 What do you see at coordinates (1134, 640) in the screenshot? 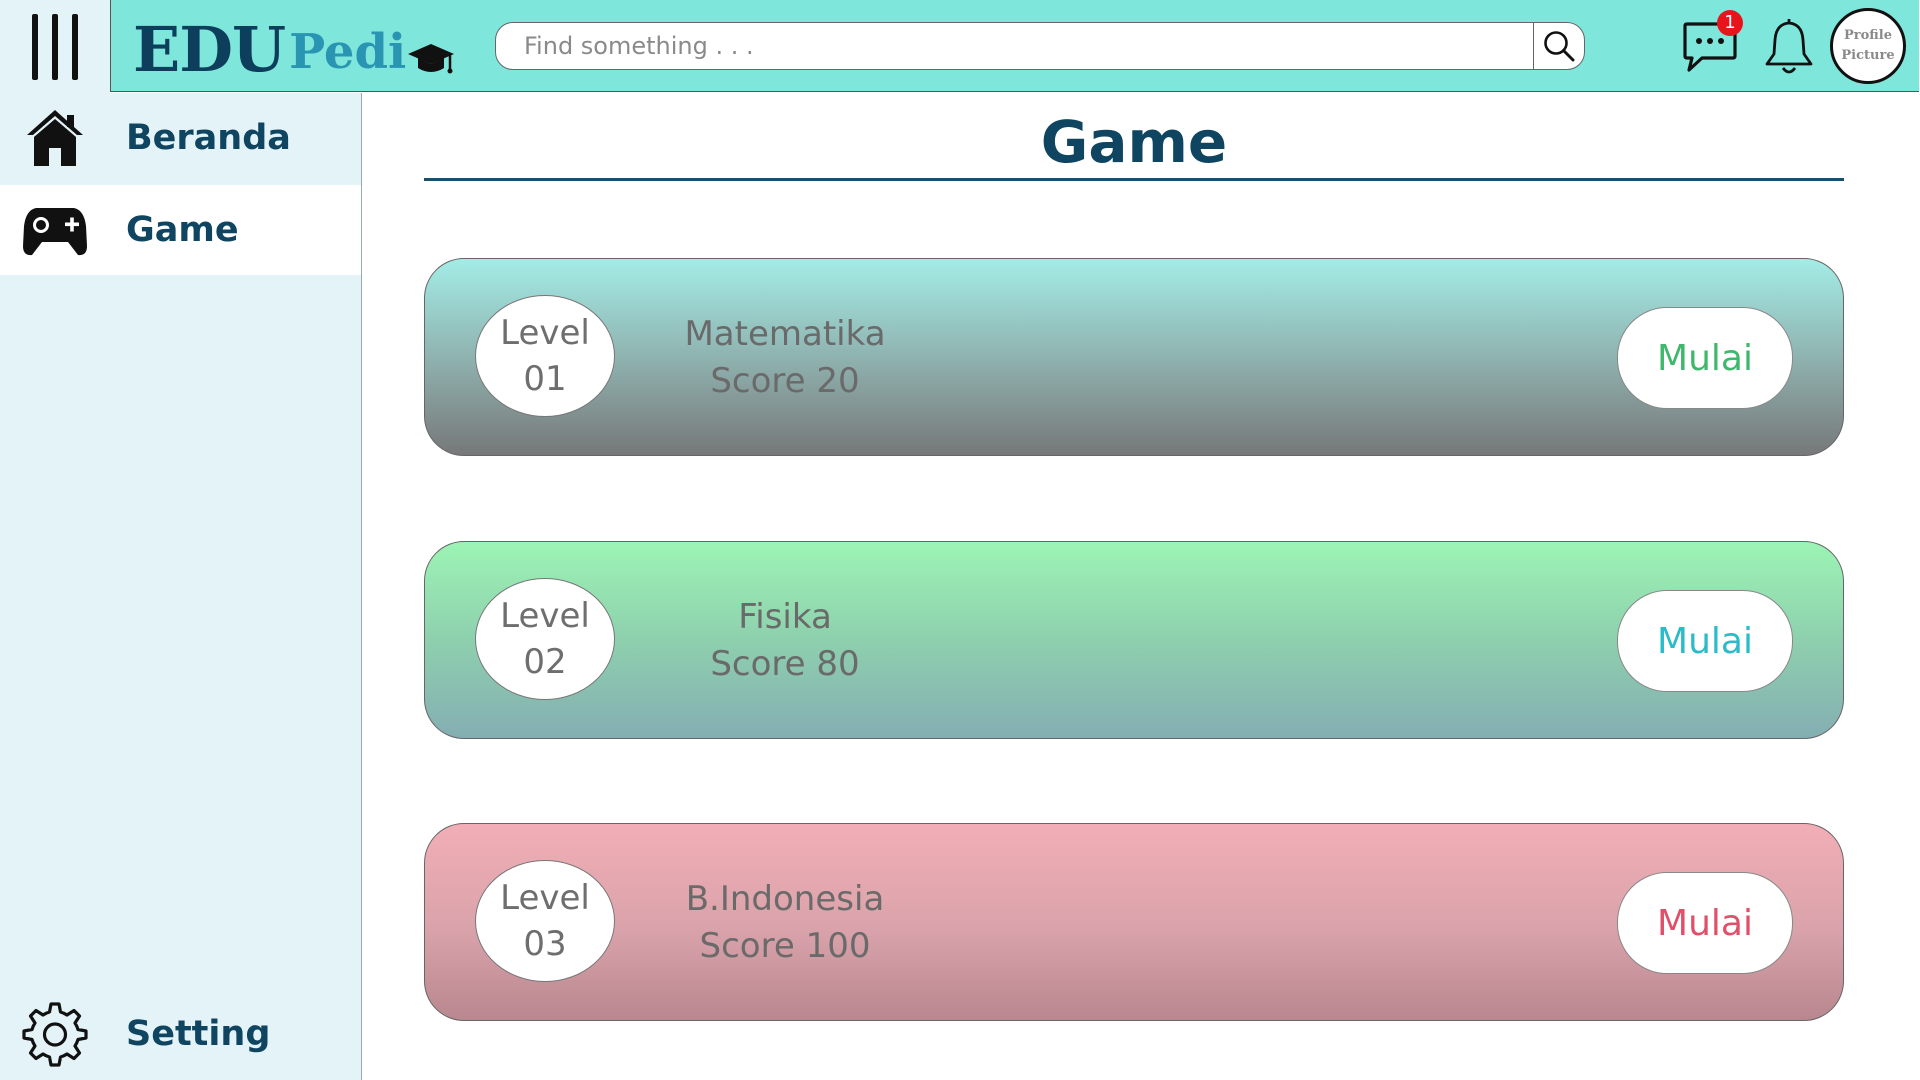
I see `game-card: Level 02 Fisika Score 80 Mulai` at bounding box center [1134, 640].